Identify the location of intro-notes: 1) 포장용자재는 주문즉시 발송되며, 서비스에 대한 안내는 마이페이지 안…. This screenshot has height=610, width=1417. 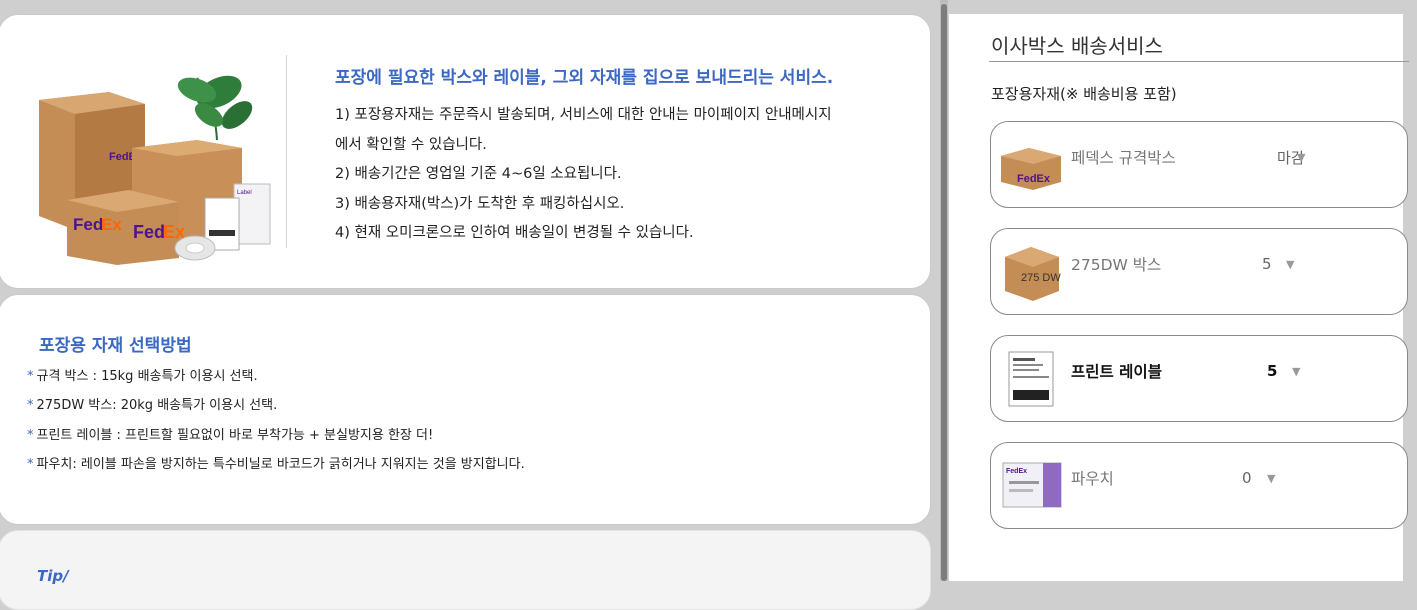
(615, 175).